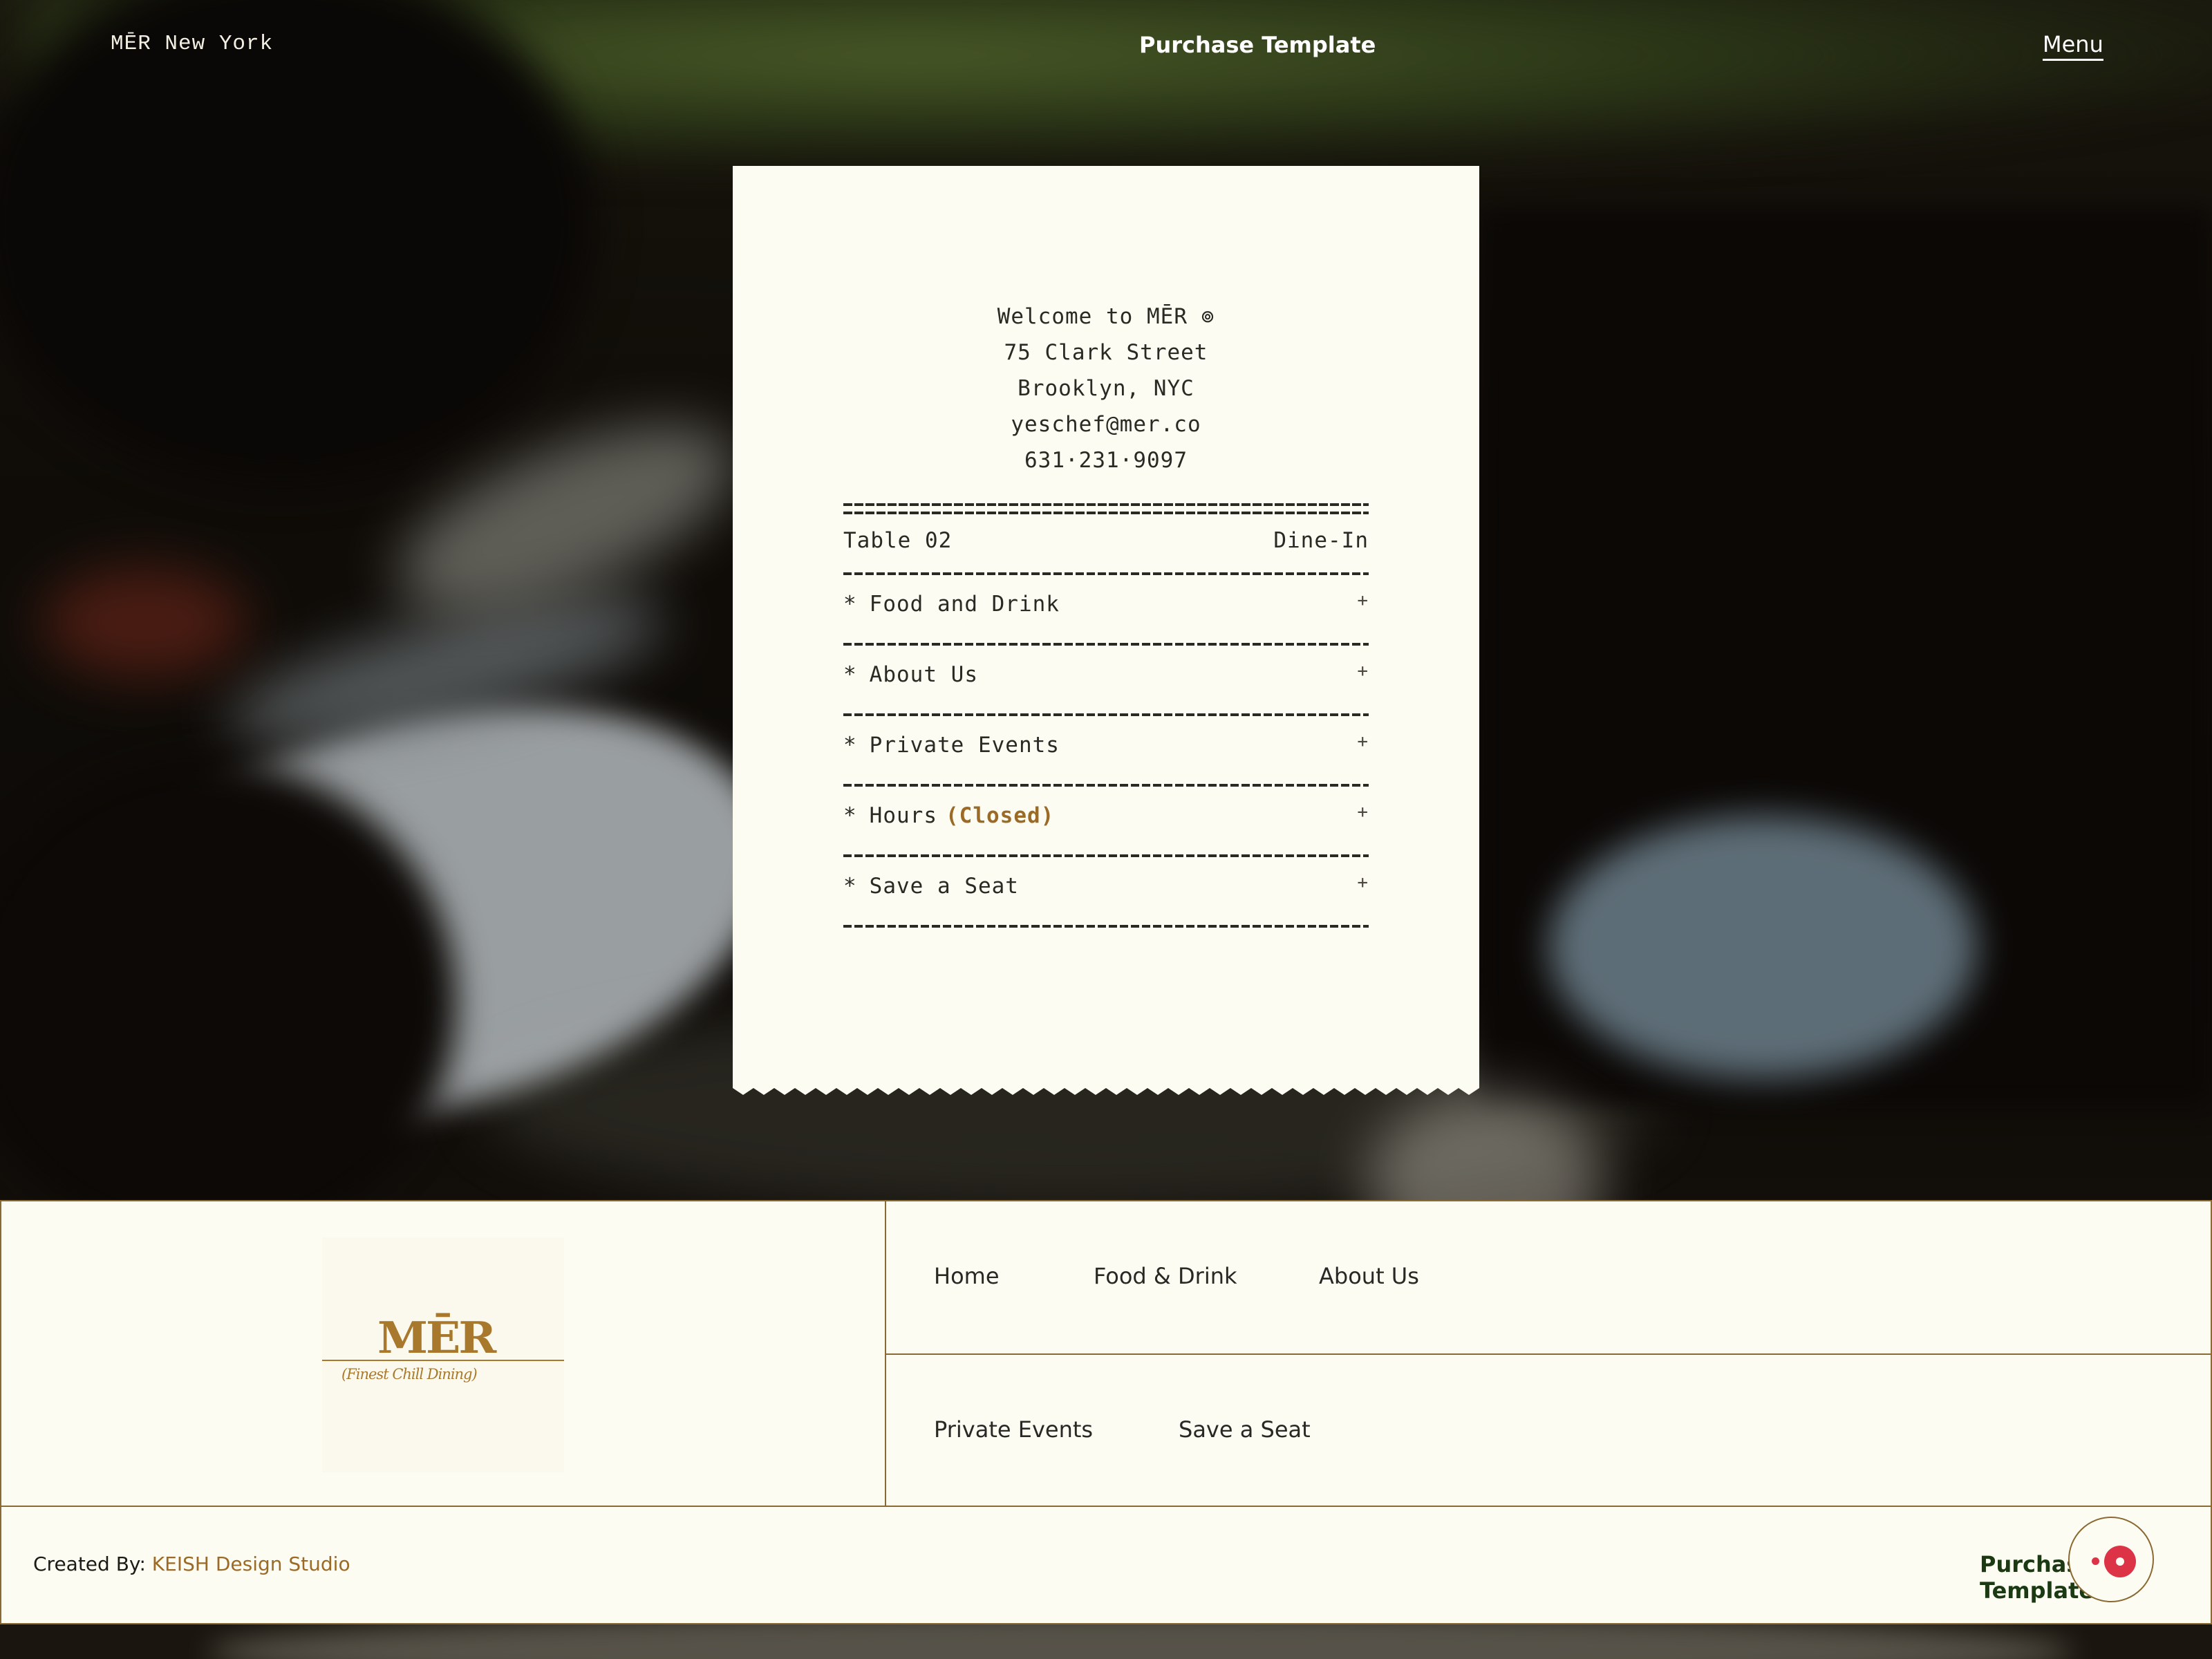  What do you see at coordinates (1106, 513) in the screenshot?
I see `double-rule-bottom` at bounding box center [1106, 513].